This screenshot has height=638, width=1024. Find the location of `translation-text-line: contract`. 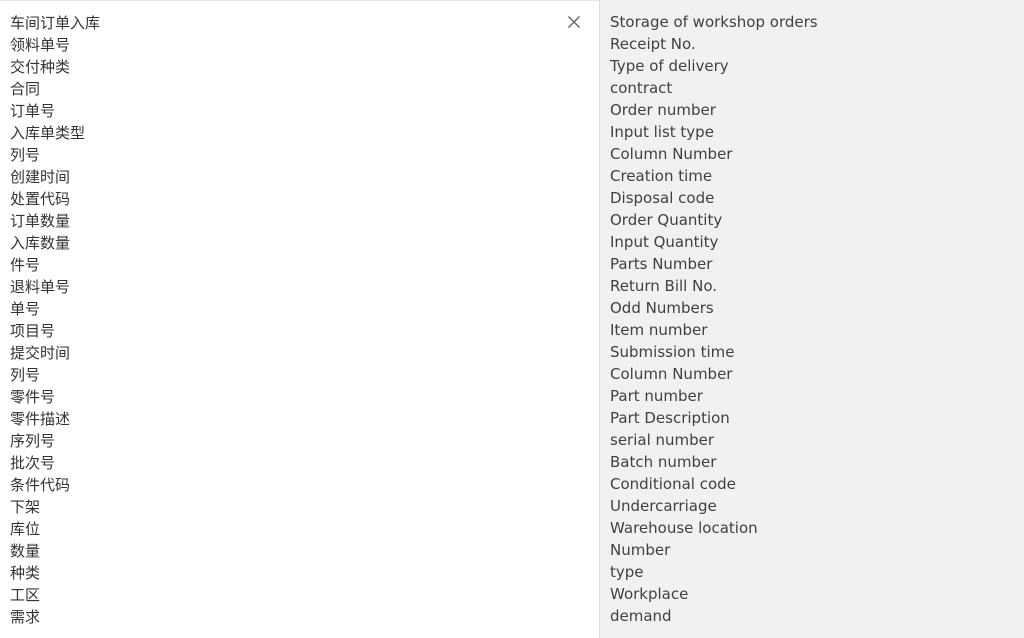

translation-text-line: contract is located at coordinates (641, 88).